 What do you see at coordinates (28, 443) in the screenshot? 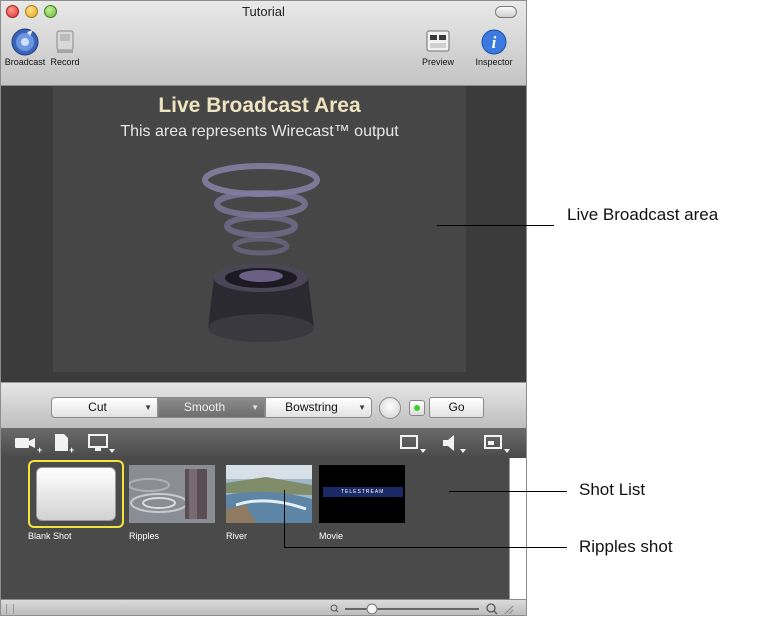
I see `add-camera-shot-icon: +` at bounding box center [28, 443].